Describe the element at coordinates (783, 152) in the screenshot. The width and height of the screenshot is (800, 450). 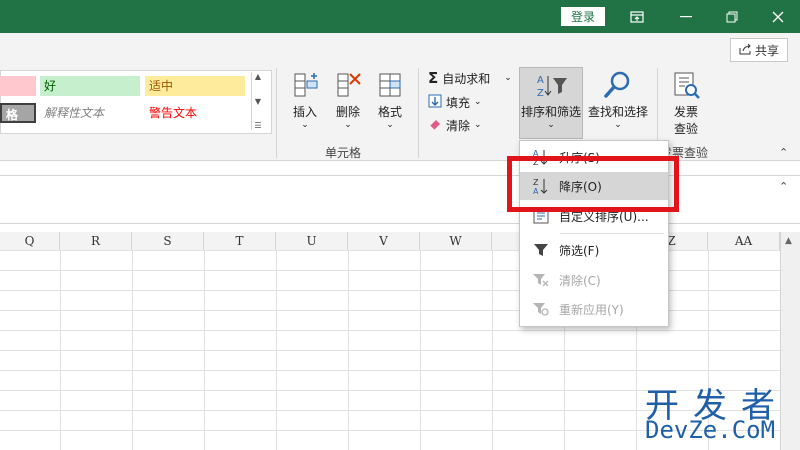
I see `collapse-ribbon-icon: ⌃` at that location.